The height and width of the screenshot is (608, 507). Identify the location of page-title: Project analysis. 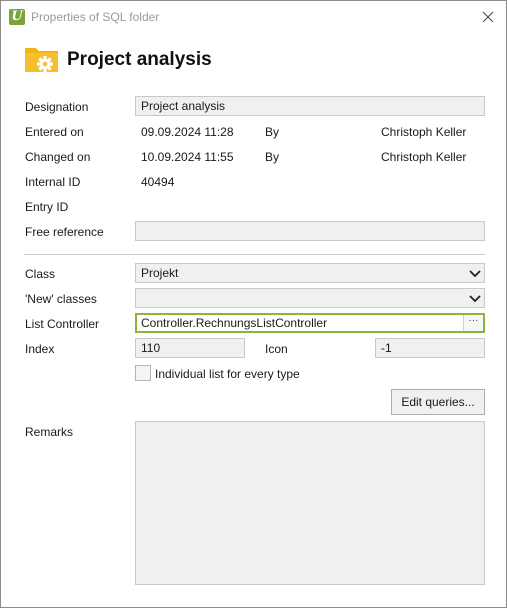
(139, 59).